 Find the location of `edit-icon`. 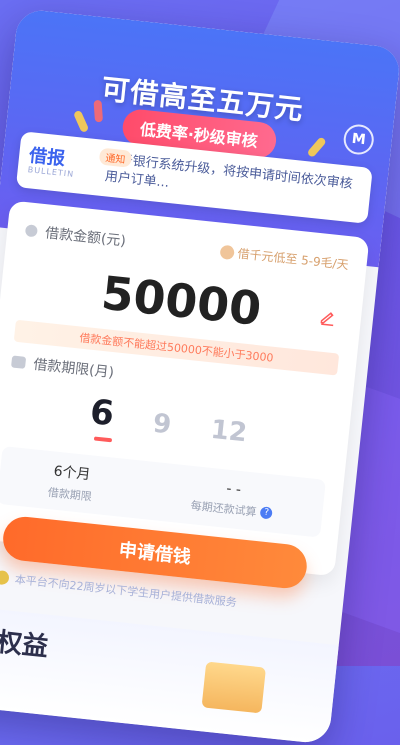

edit-icon is located at coordinates (328, 317).